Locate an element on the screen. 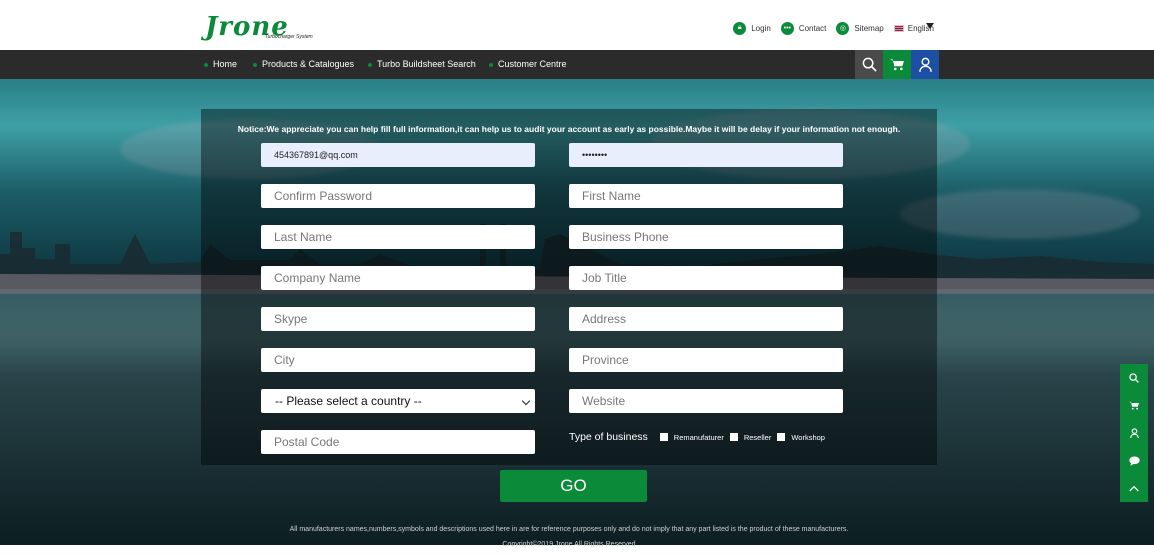  remanufacturer-checkbox is located at coordinates (663, 437).